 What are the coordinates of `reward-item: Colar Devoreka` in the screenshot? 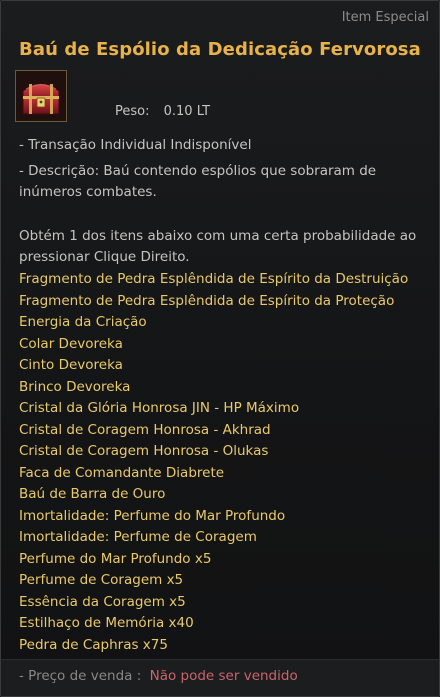 It's located at (71, 343).